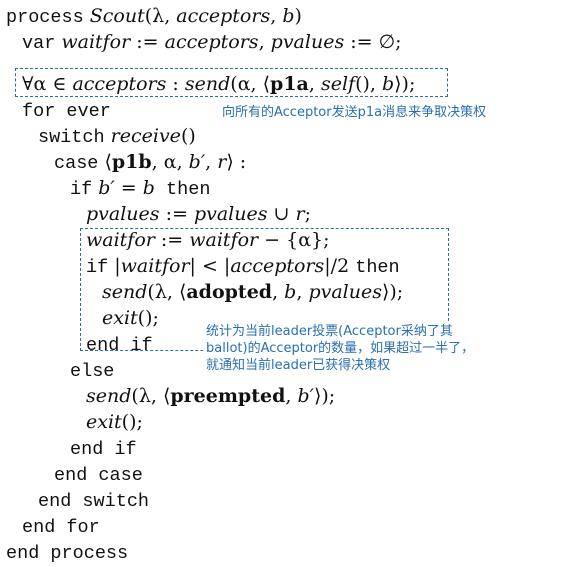  I want to click on code-line-if-majority: if |waitfor| < |acceptors|/2 then, so click(243, 266).